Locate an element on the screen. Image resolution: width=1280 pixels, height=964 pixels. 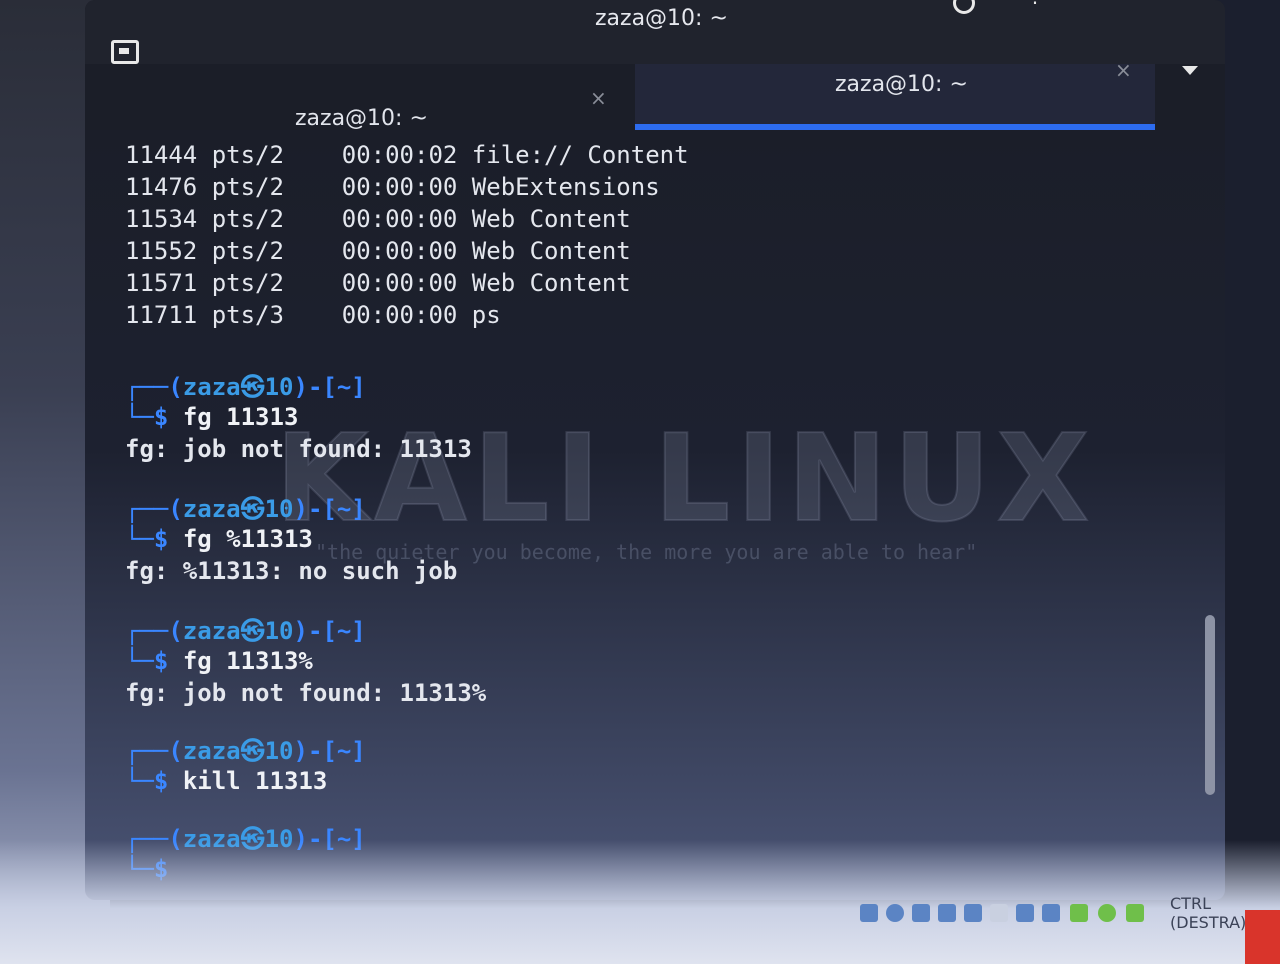
command-line: └─$ kill 11313 is located at coordinates (226, 781).